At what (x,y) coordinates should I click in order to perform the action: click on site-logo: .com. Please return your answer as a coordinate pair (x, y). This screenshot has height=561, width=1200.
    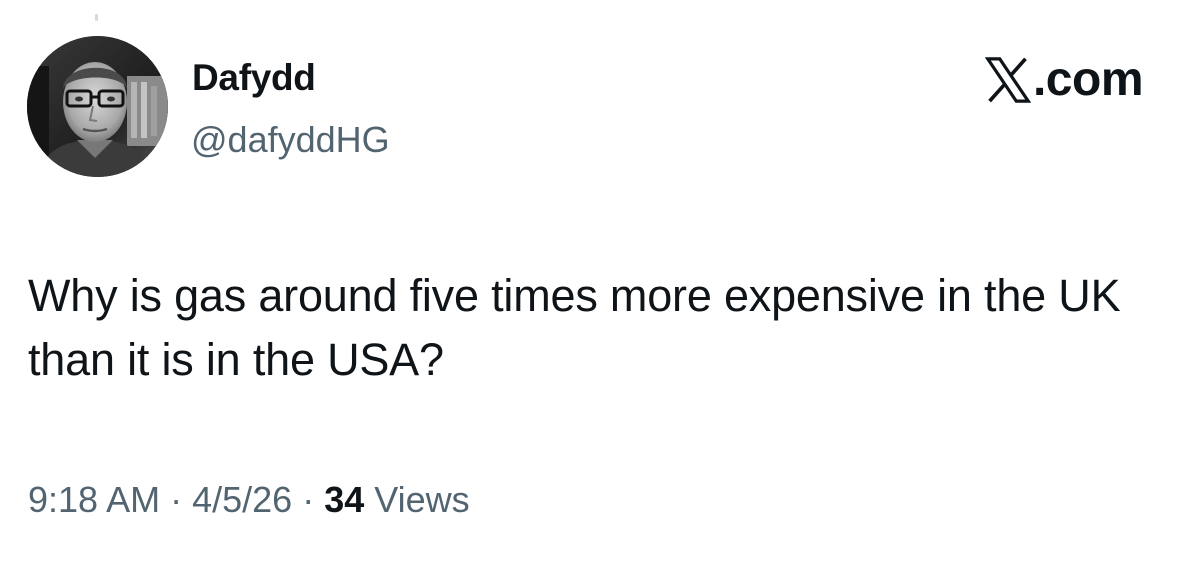
    Looking at the image, I should click on (1064, 80).